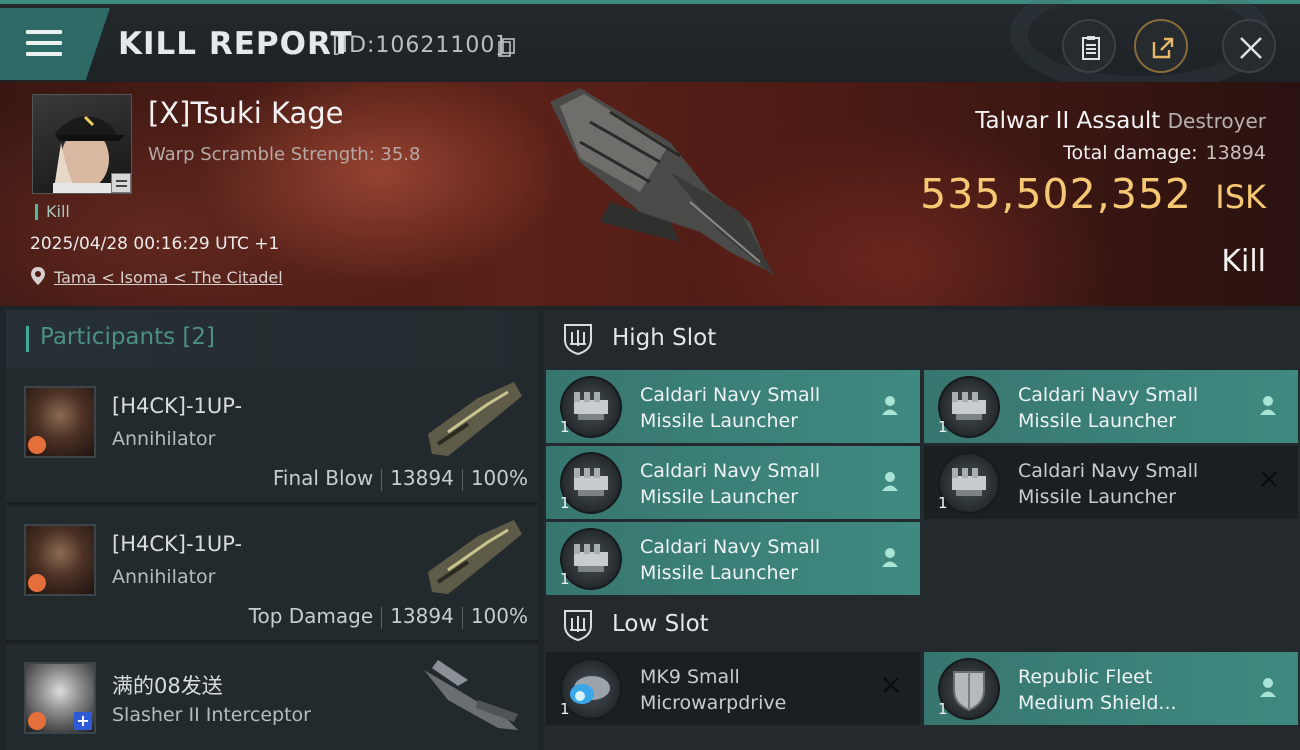  What do you see at coordinates (167, 686) in the screenshot?
I see `participant-name: 满的08发送` at bounding box center [167, 686].